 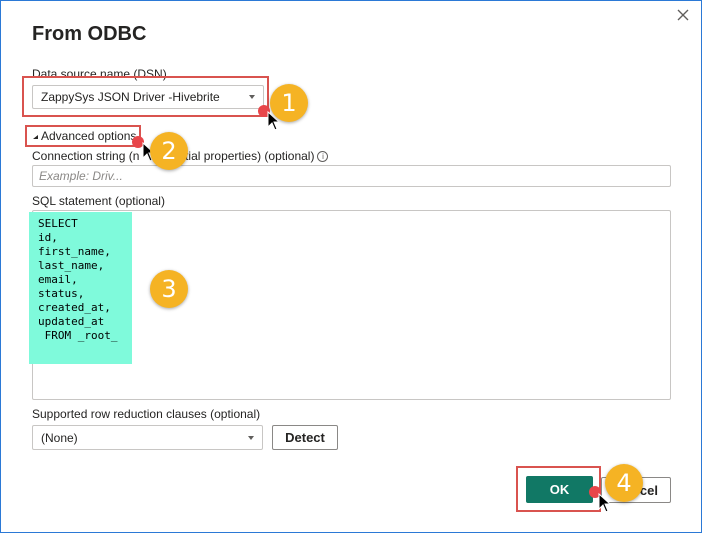 What do you see at coordinates (624, 483) in the screenshot?
I see `callout-badge-4: 4` at bounding box center [624, 483].